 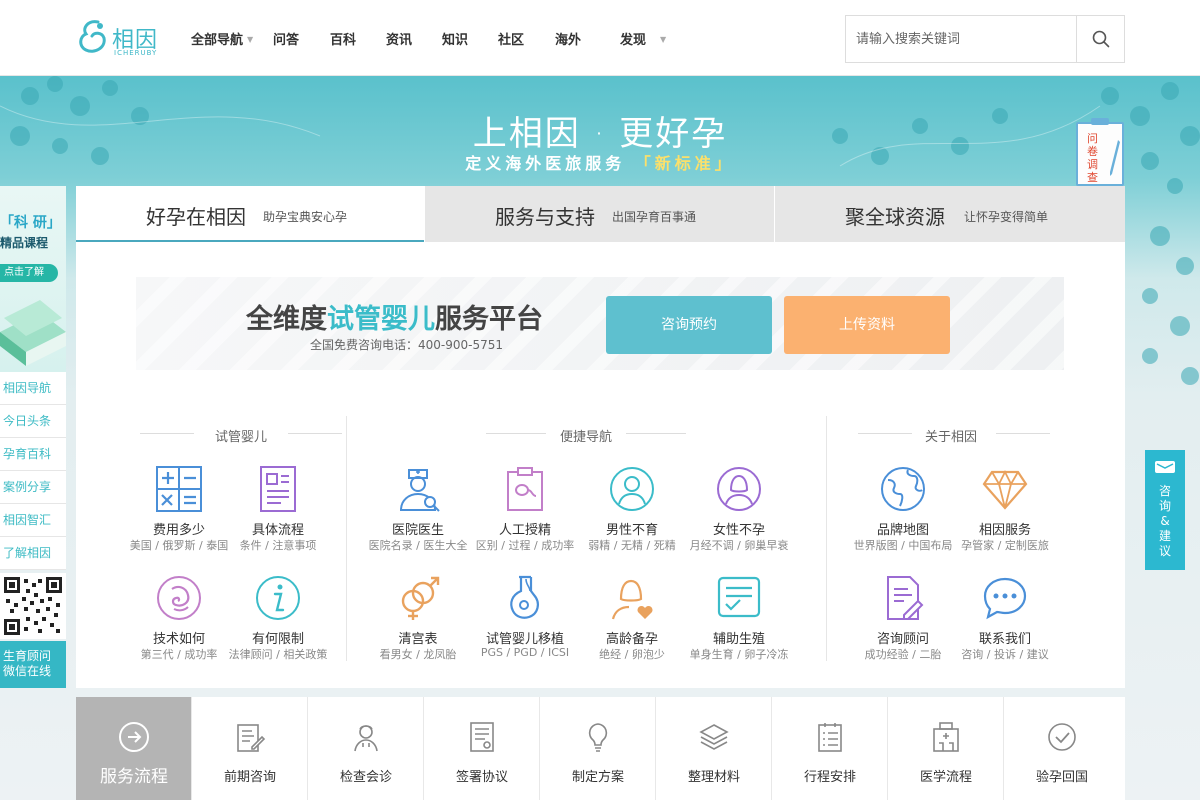 I want to click on step-medical-process: 医学流程, so click(x=946, y=748).